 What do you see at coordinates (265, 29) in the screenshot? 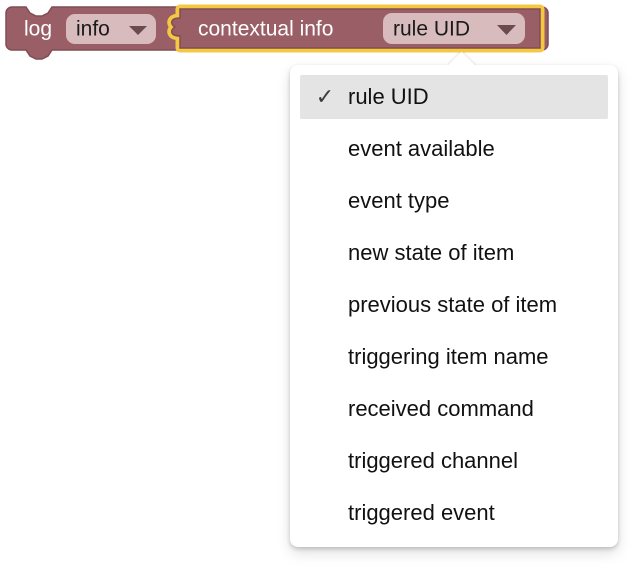
I see `contextual-info-label: contextual info` at bounding box center [265, 29].